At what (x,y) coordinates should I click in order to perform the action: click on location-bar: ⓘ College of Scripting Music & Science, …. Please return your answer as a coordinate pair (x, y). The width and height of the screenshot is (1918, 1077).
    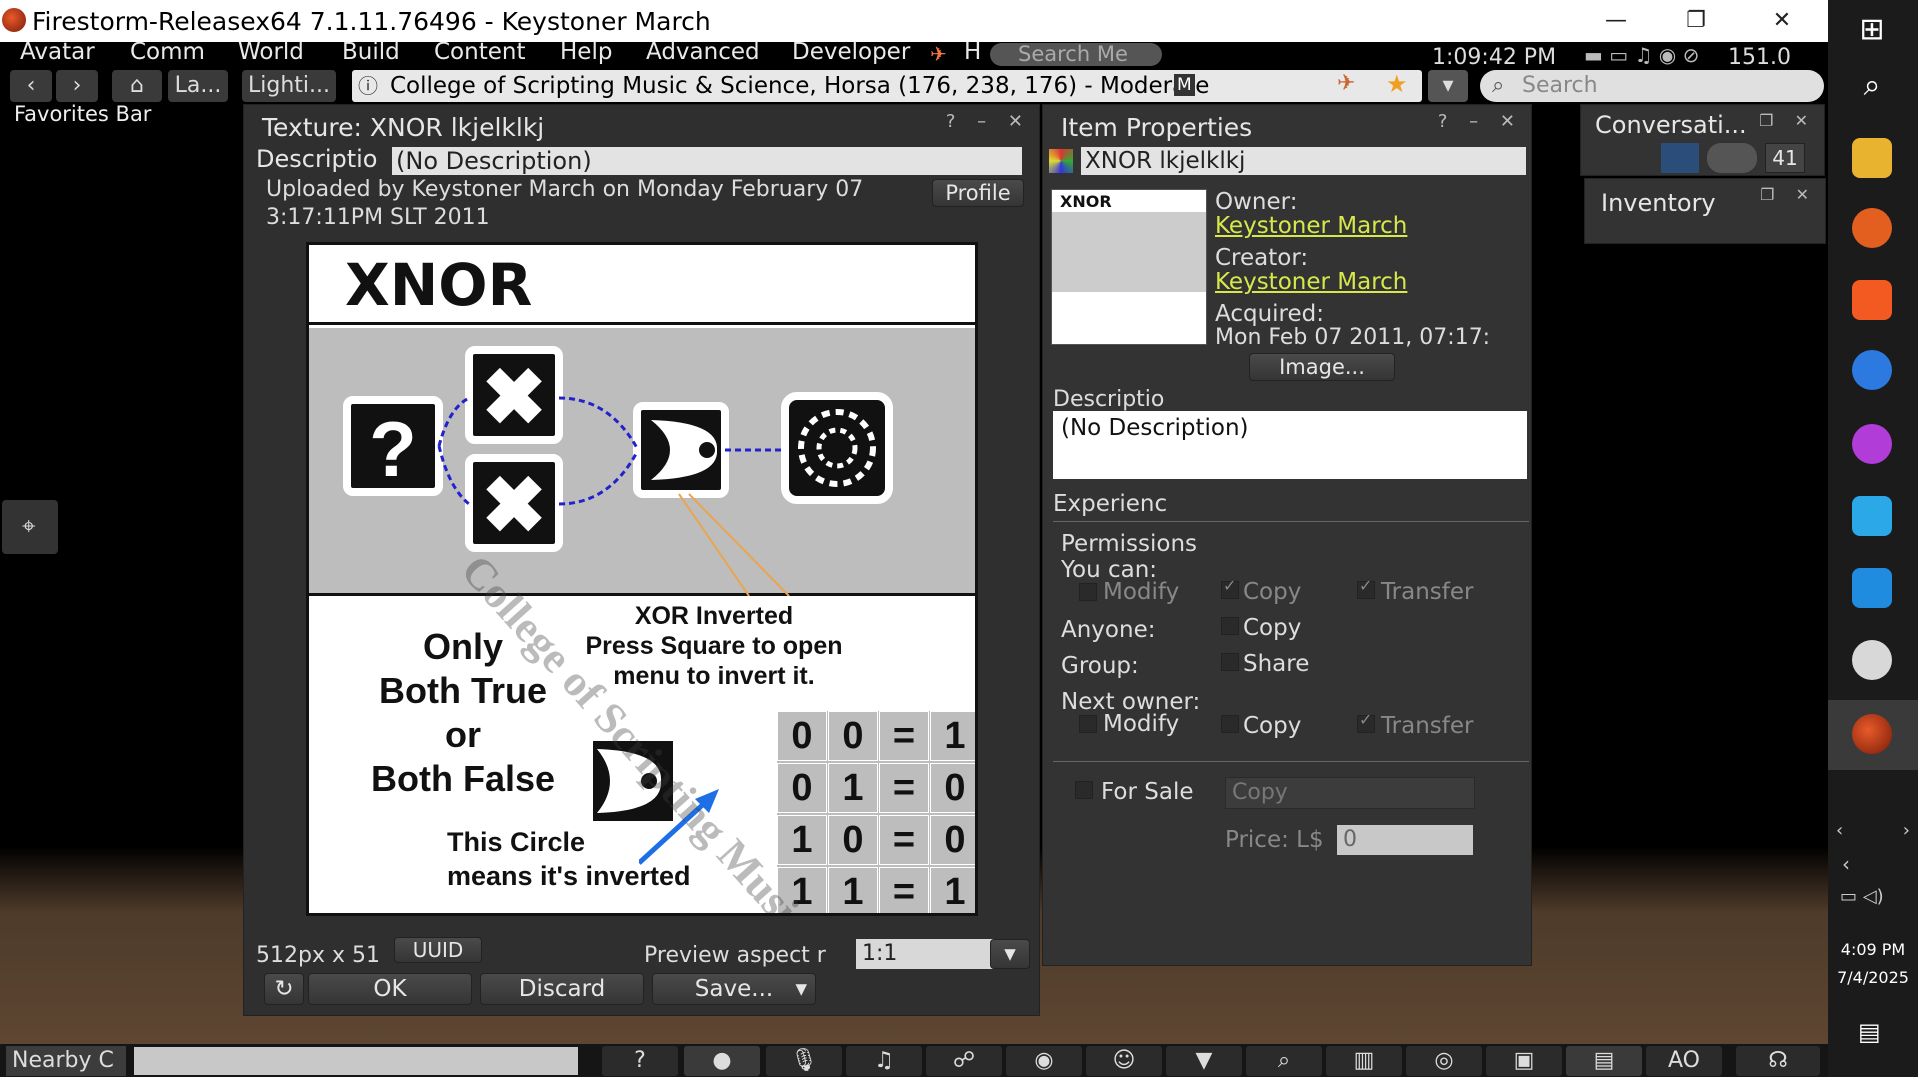
    Looking at the image, I should click on (887, 86).